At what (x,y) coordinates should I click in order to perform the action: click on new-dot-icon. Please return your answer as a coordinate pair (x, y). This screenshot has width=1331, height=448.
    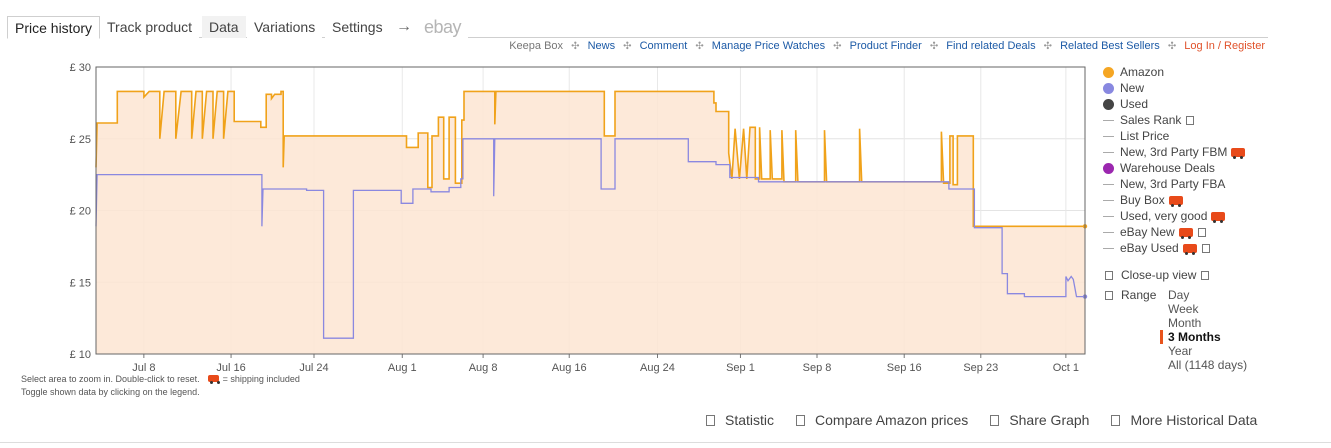
    Looking at the image, I should click on (1108, 88).